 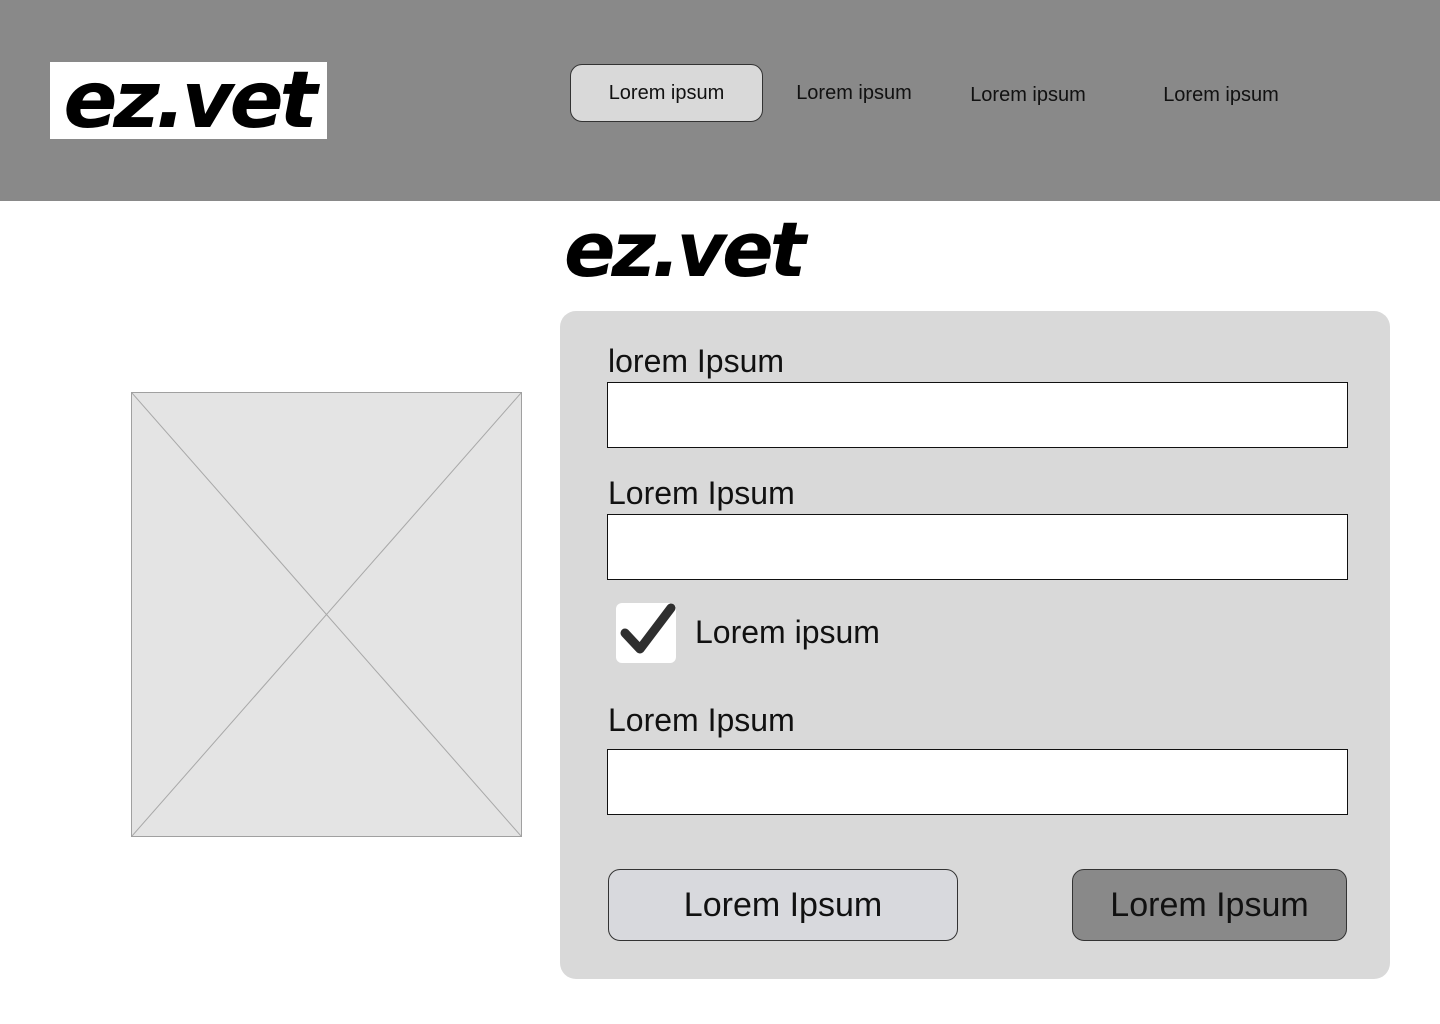 I want to click on remember-checkbox, so click(x=646, y=633).